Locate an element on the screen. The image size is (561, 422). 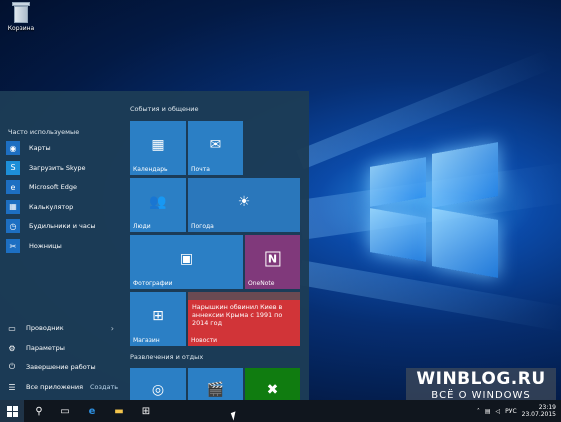
tile-photos-label: Фотографии is located at coordinates (153, 283).